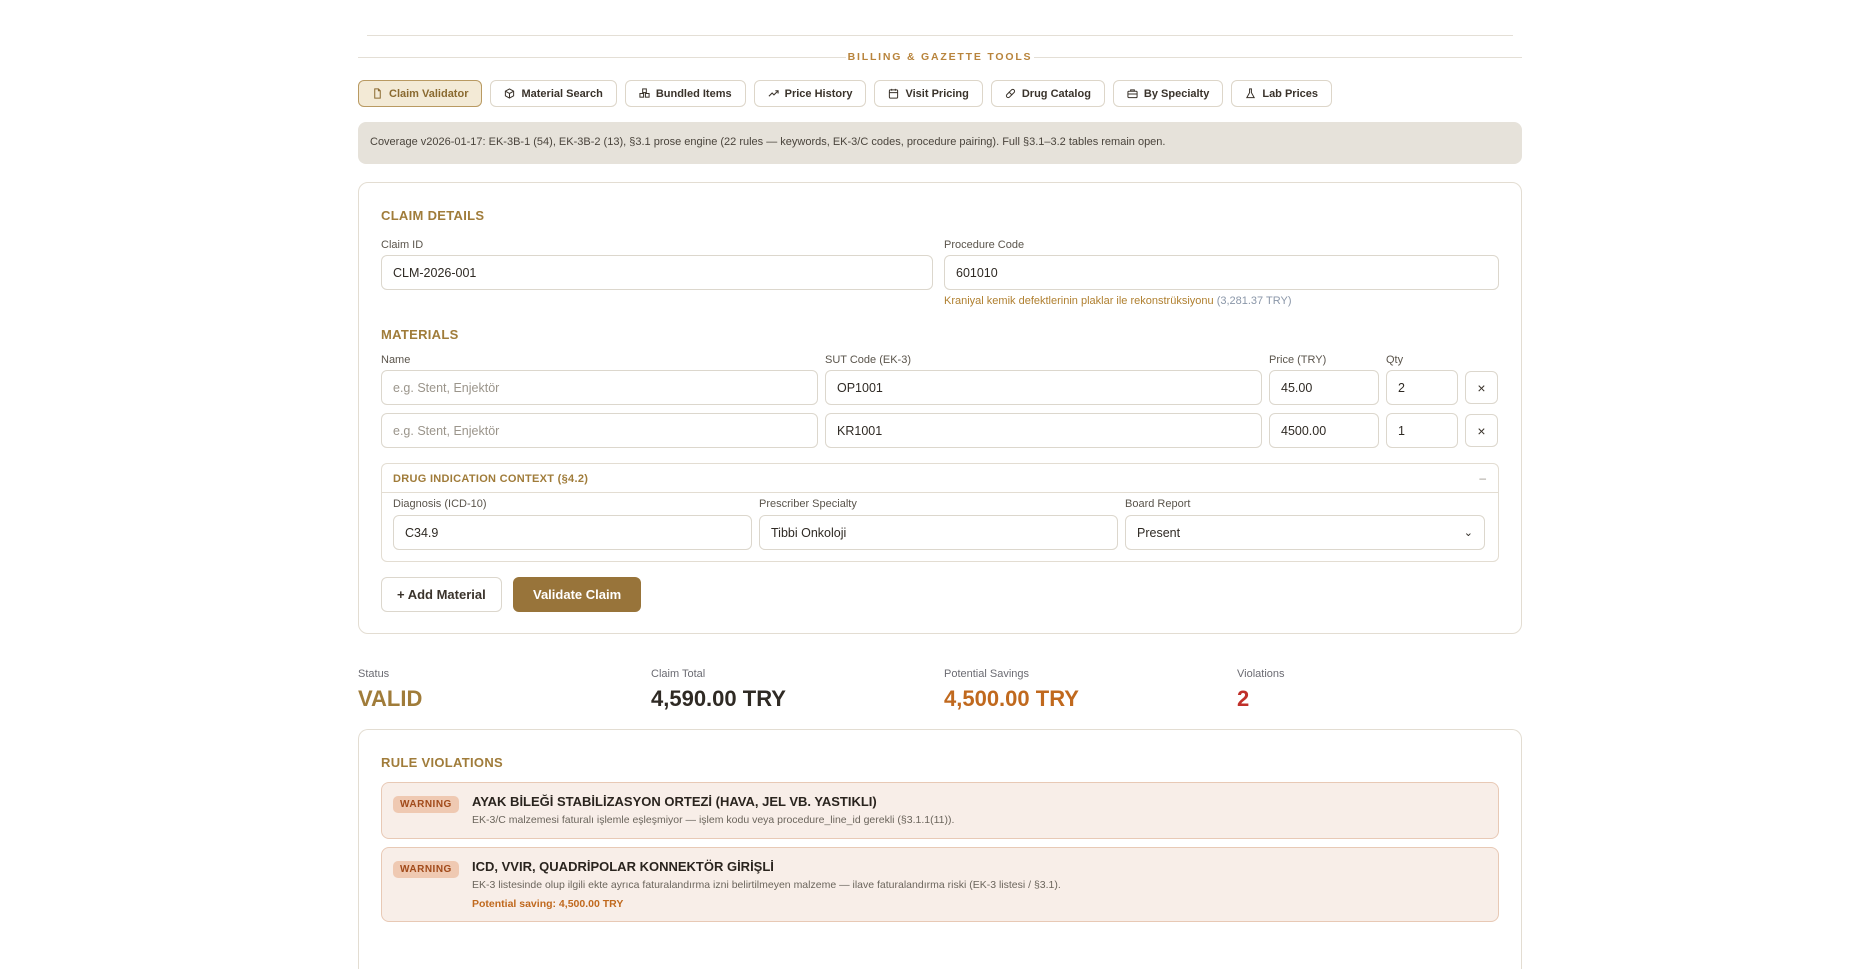 This screenshot has width=1854, height=969. I want to click on potential-savings-value: 4,500.00 TRY, so click(1011, 698).